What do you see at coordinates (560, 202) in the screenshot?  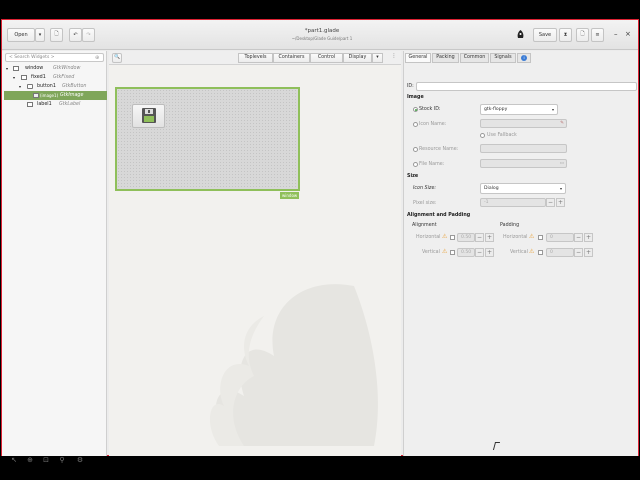 I see `pixel-size-increment: +` at bounding box center [560, 202].